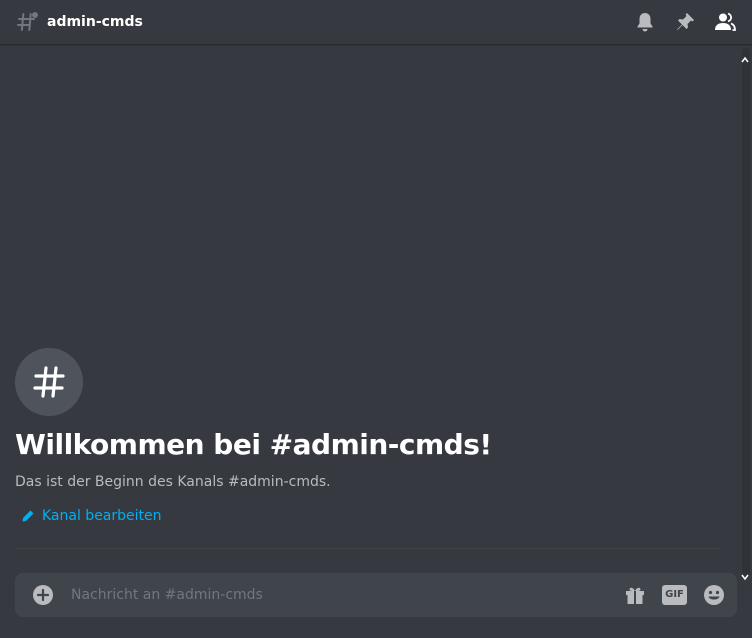  I want to click on channel-title: admin-cmds, so click(95, 22).